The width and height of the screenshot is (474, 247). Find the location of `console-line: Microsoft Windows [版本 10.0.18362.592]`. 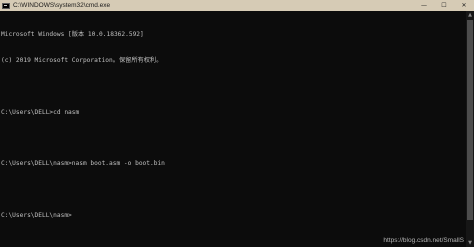

console-line: Microsoft Windows [版本 10.0.18362.592] is located at coordinates (72, 35).